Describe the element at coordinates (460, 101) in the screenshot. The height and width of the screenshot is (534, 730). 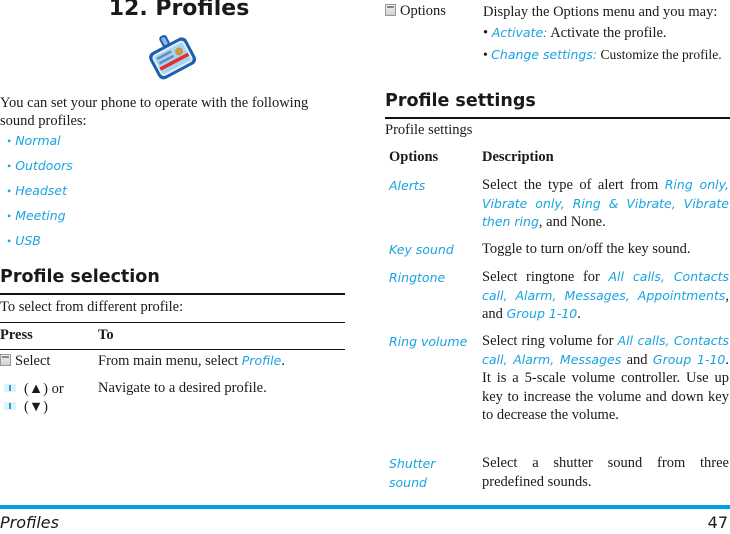
I see `profile-settings-heading: Profile settings` at that location.